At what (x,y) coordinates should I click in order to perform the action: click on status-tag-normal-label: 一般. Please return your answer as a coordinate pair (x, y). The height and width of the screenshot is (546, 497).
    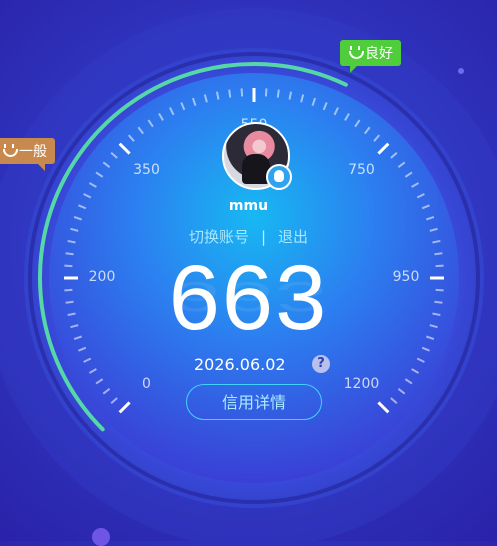
    Looking at the image, I should click on (33, 152).